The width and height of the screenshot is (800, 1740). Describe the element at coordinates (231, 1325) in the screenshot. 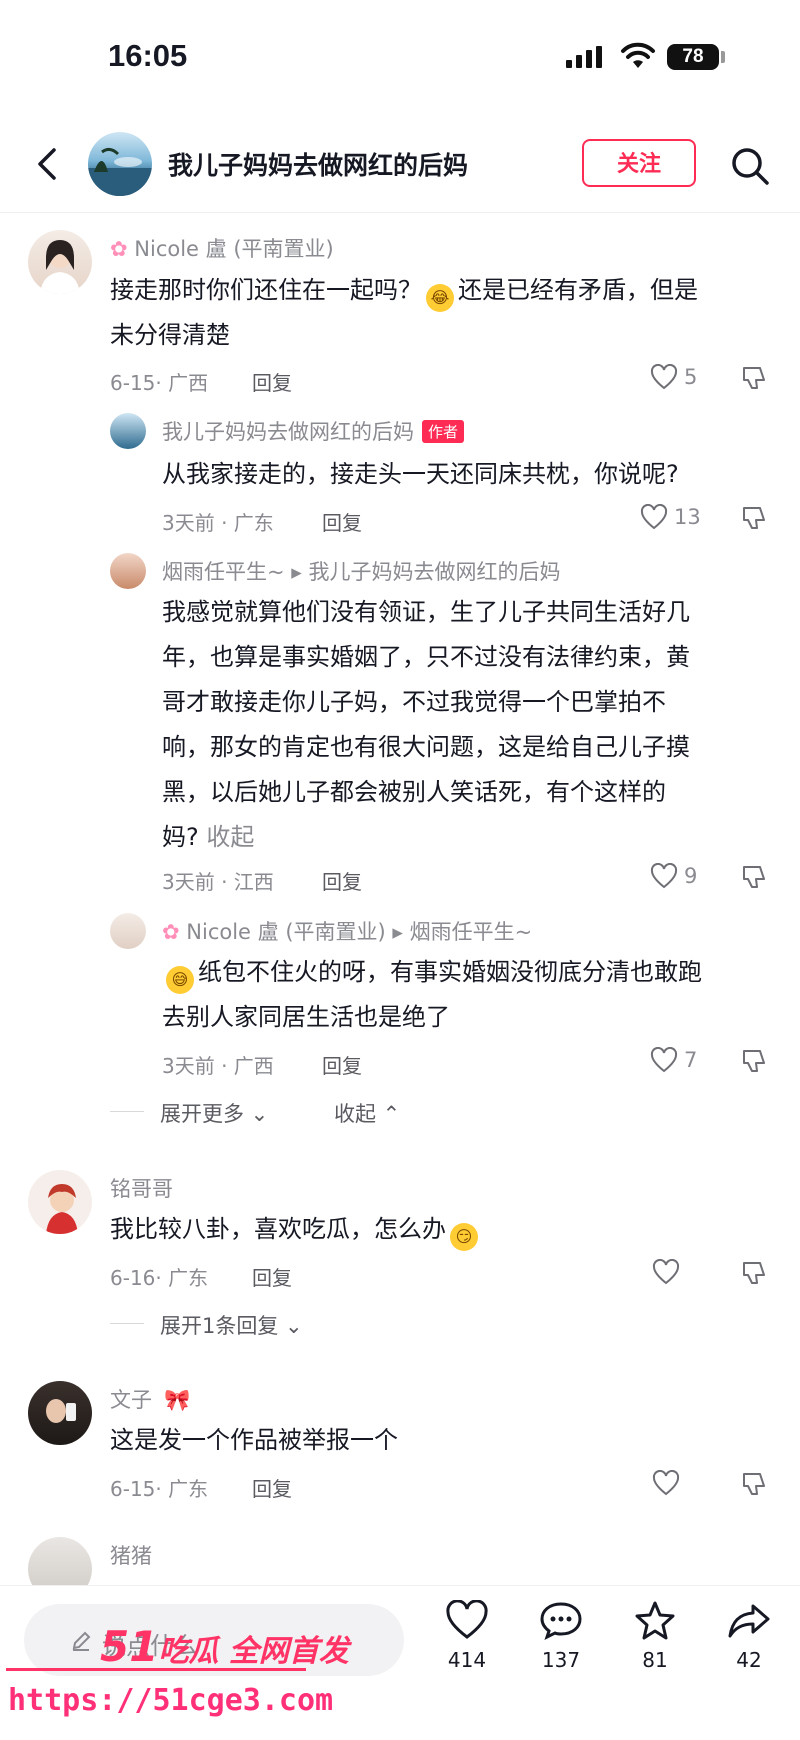

I see `expand-replies-button: 展开1条回复 ⌄` at that location.